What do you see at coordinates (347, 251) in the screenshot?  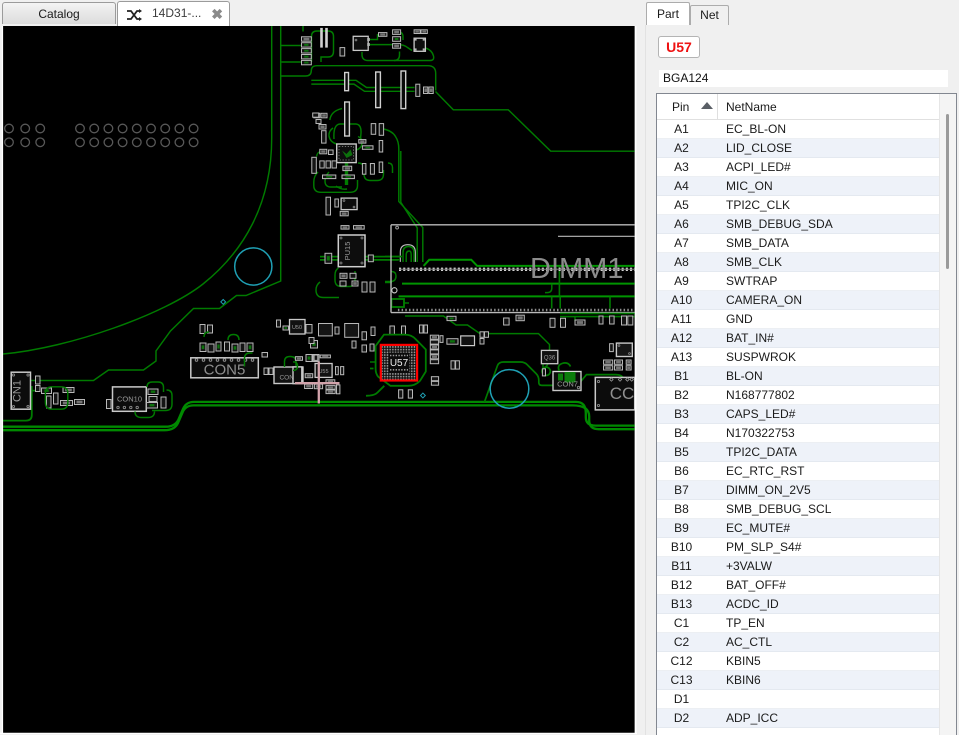 I see `svg-text: PU15` at bounding box center [347, 251].